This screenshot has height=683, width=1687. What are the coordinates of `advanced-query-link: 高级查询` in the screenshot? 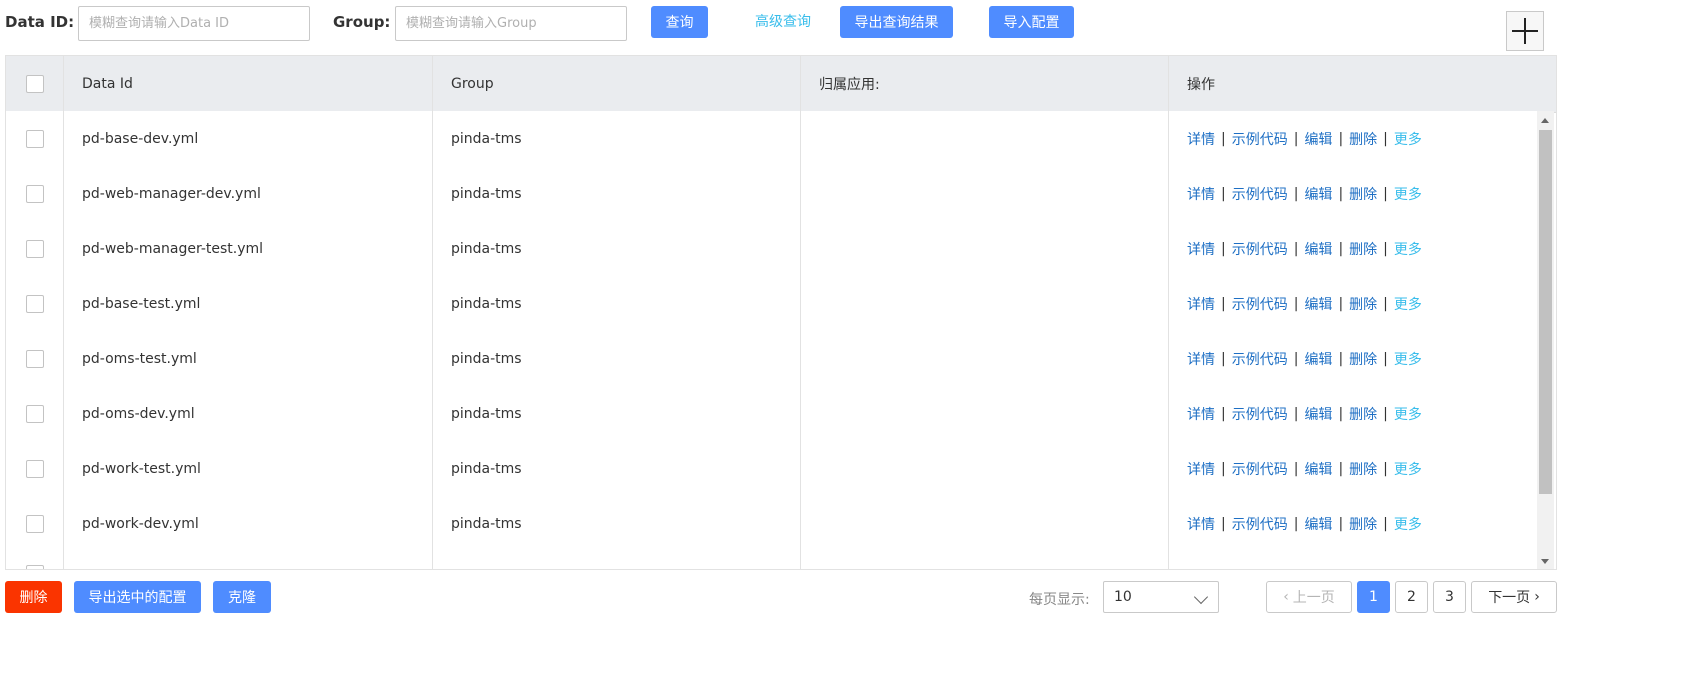 It's located at (783, 22).